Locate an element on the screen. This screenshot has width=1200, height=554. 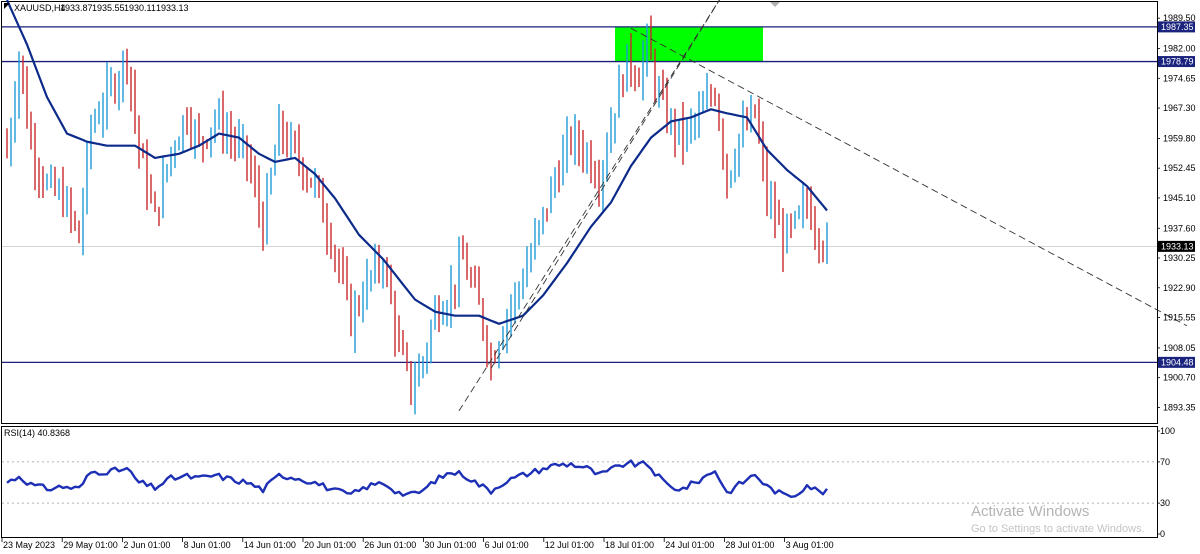
x-tick-label-3: 8 Jun 01:00 is located at coordinates (207, 545).